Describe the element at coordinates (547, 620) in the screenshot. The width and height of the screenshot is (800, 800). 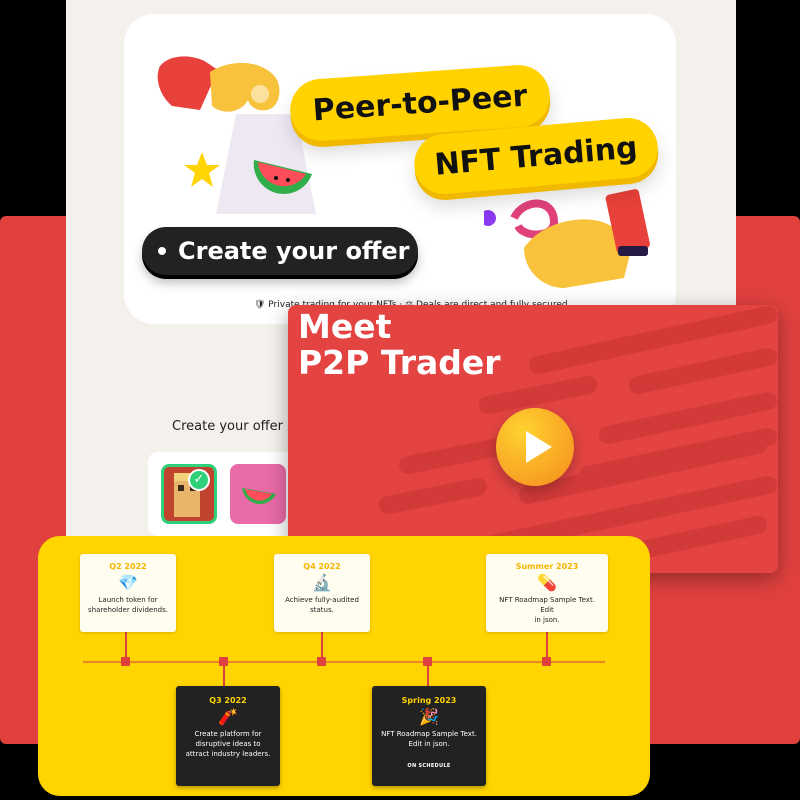
I see `milestone-text: in json.` at that location.